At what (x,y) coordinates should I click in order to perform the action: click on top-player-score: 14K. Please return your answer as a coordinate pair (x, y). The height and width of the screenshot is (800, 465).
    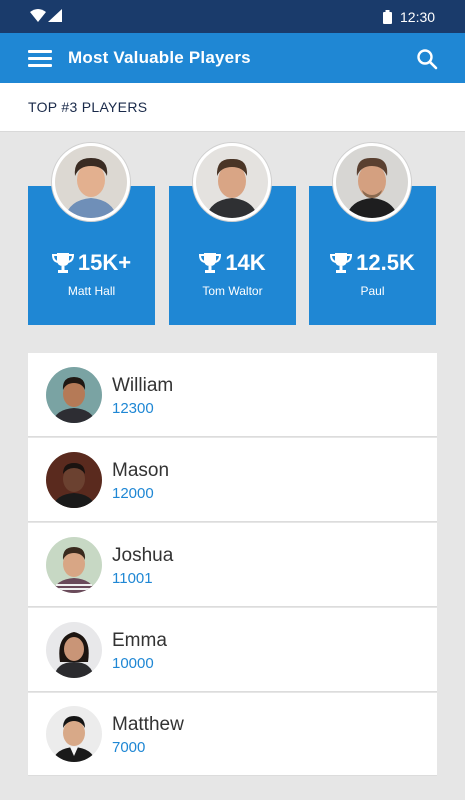
    Looking at the image, I should click on (245, 262).